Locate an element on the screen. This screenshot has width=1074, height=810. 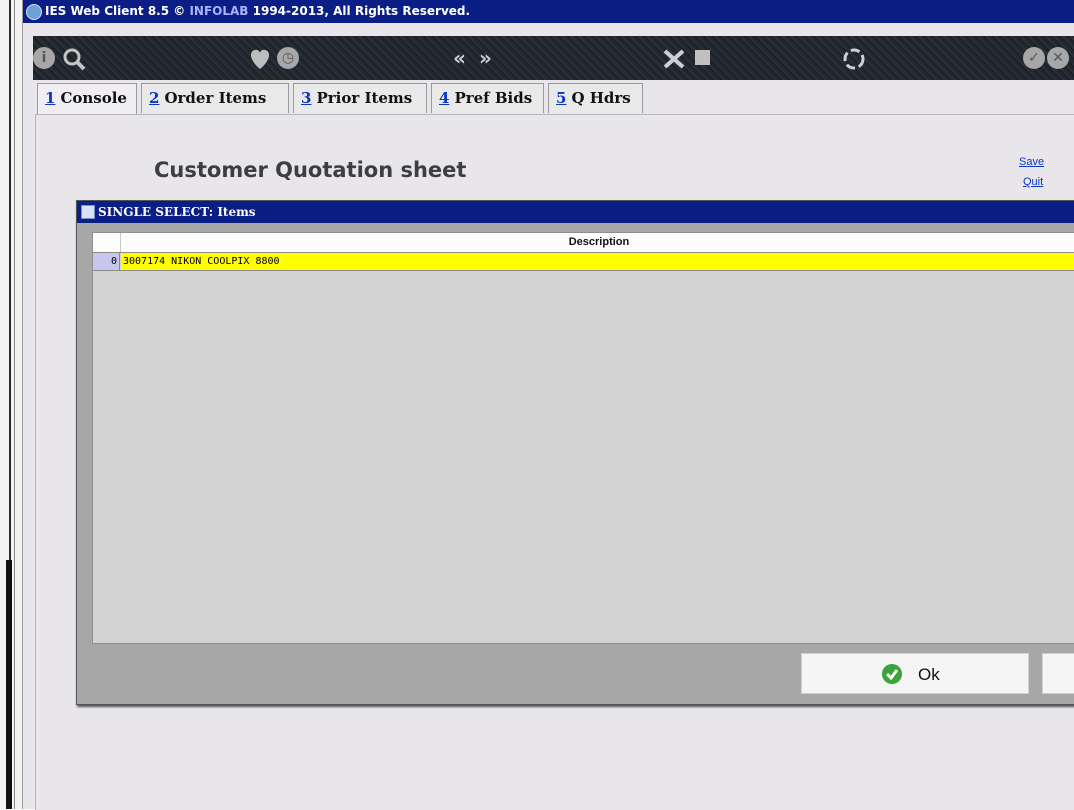
grid-header: Description is located at coordinates (583, 243).